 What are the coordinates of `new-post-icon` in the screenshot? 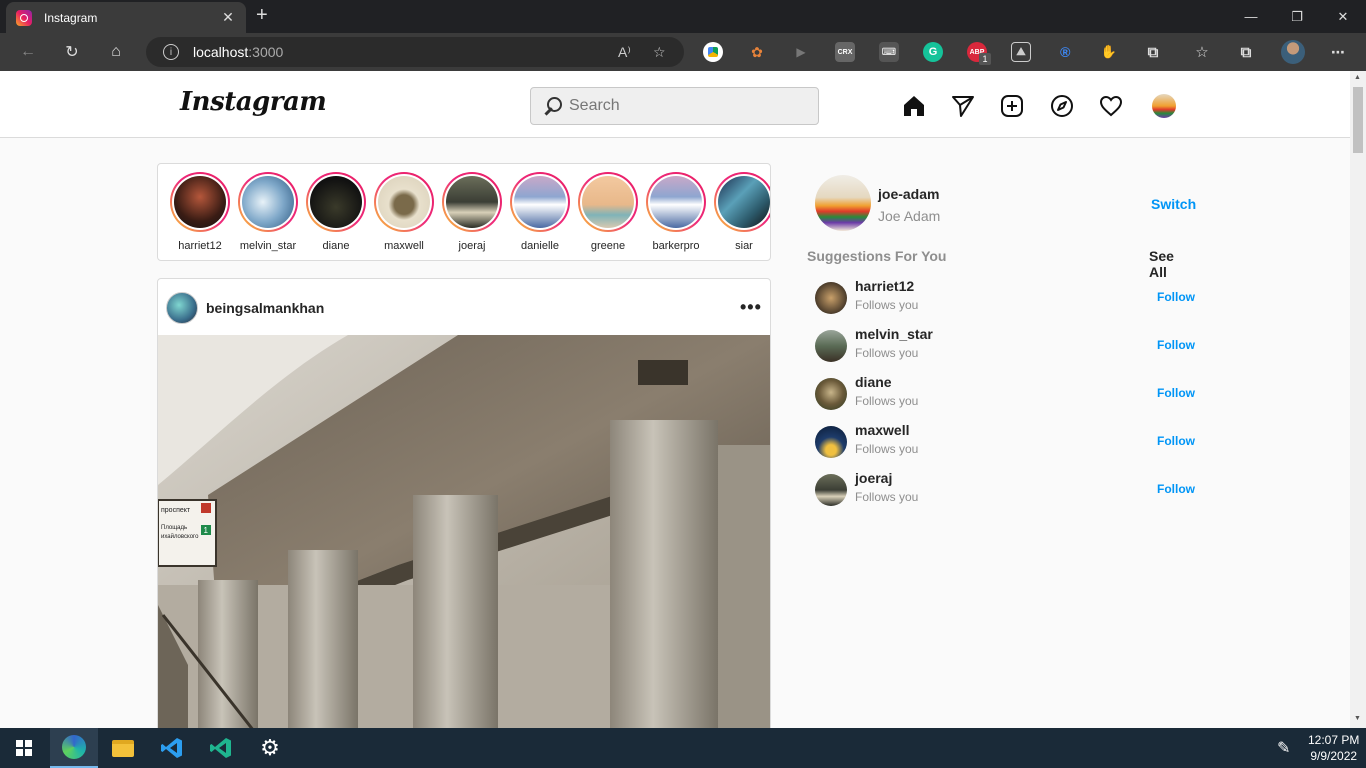 It's located at (1012, 106).